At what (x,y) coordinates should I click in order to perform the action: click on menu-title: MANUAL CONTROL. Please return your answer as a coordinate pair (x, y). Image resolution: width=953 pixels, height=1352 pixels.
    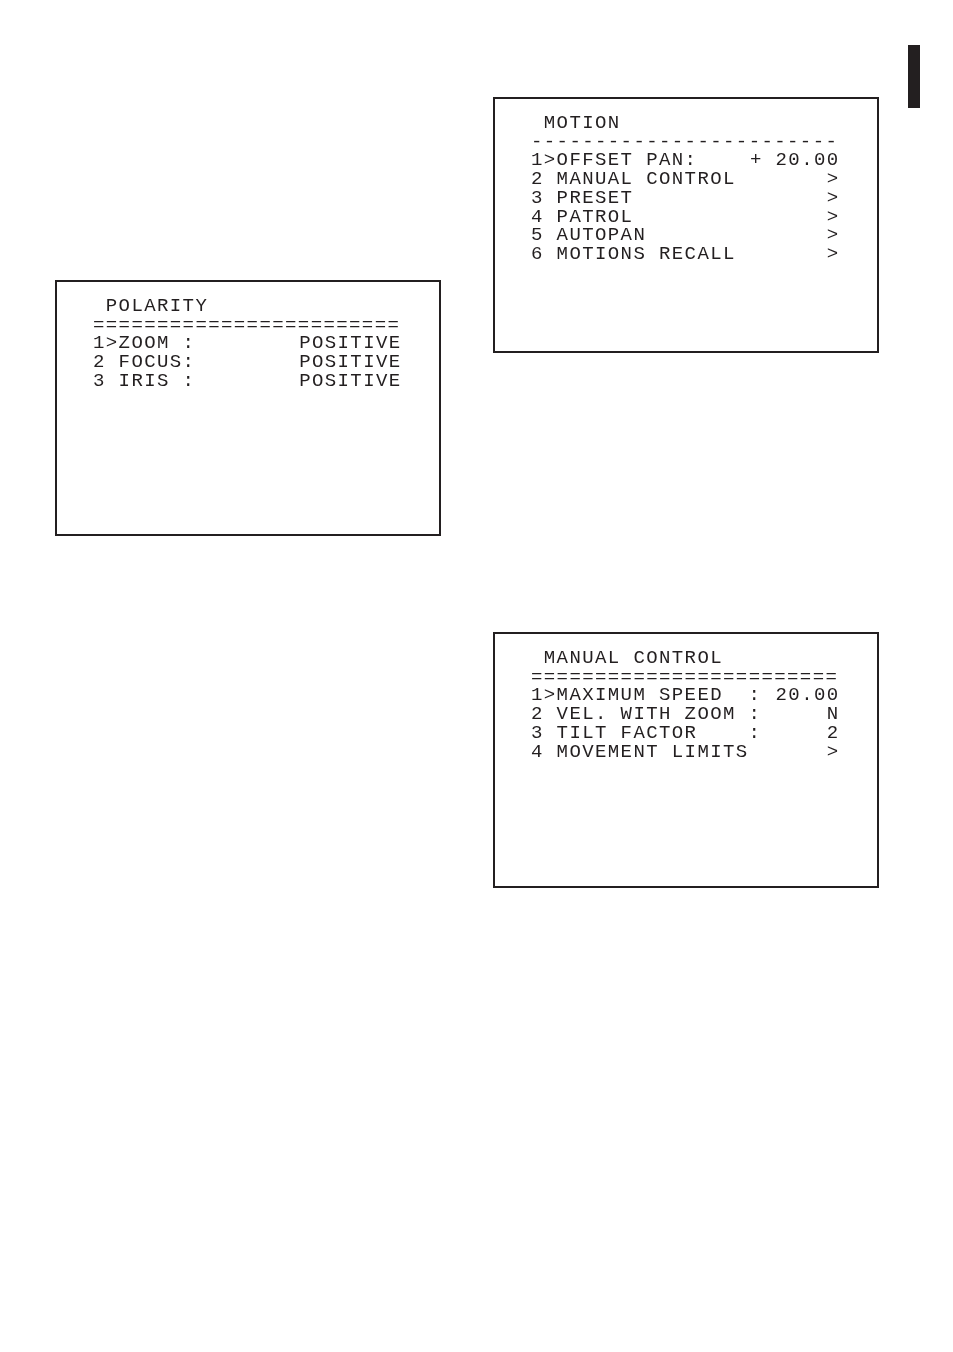
    Looking at the image, I should click on (633, 658).